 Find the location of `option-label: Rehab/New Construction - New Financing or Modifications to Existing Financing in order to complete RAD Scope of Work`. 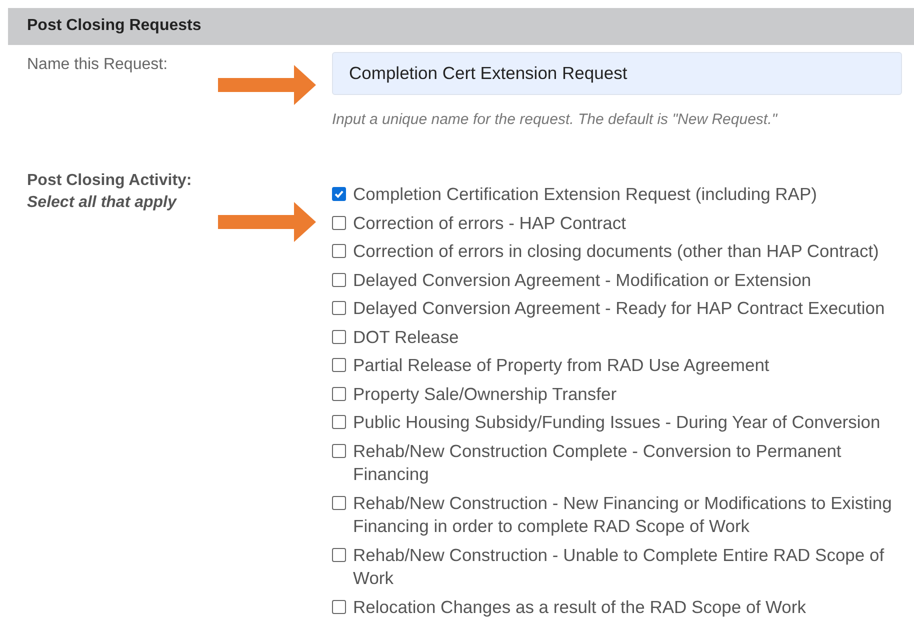

option-label: Rehab/New Construction - New Financing or Modifications to Existing Financing in order to complete RAD Scope of Work is located at coordinates (623, 515).